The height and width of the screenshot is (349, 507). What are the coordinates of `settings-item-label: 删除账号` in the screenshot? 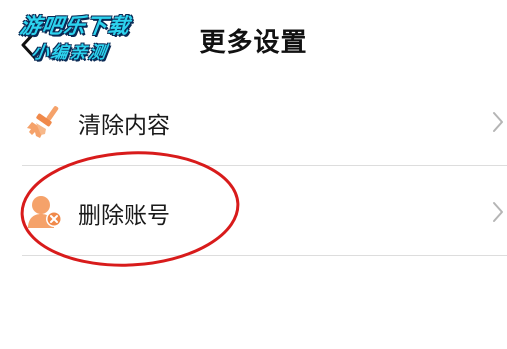 It's located at (124, 216).